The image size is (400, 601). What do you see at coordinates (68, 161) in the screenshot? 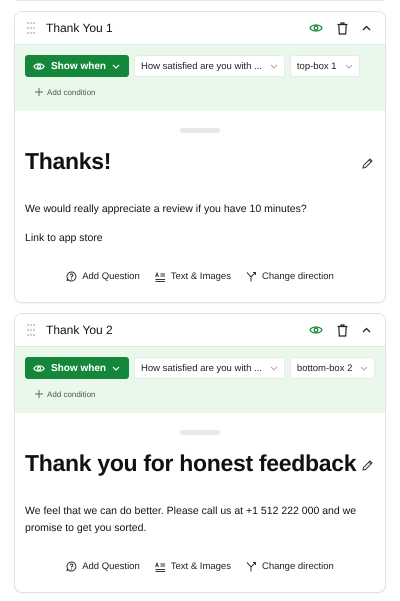
I see `heading: Thanks!` at bounding box center [68, 161].